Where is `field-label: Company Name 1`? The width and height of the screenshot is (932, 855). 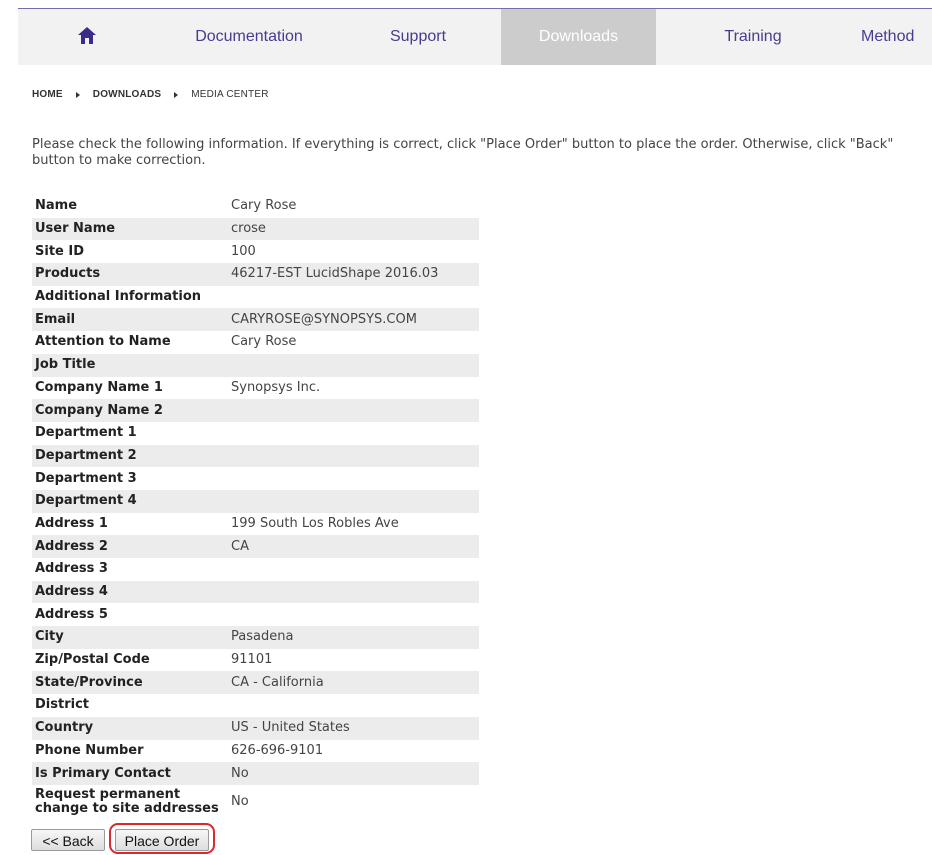
field-label: Company Name 1 is located at coordinates (99, 387).